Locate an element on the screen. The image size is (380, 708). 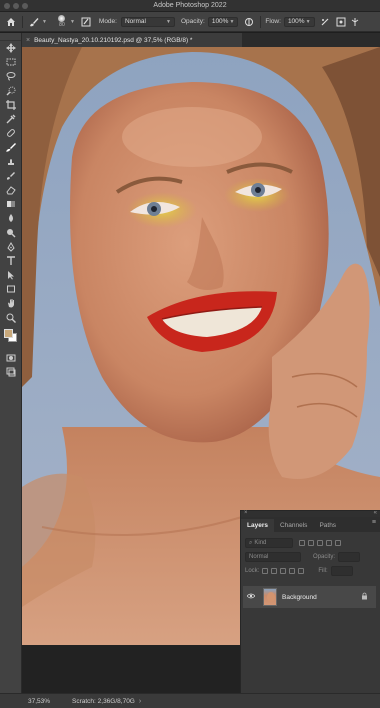
lock-label: Lock: is located at coordinates (252, 571).